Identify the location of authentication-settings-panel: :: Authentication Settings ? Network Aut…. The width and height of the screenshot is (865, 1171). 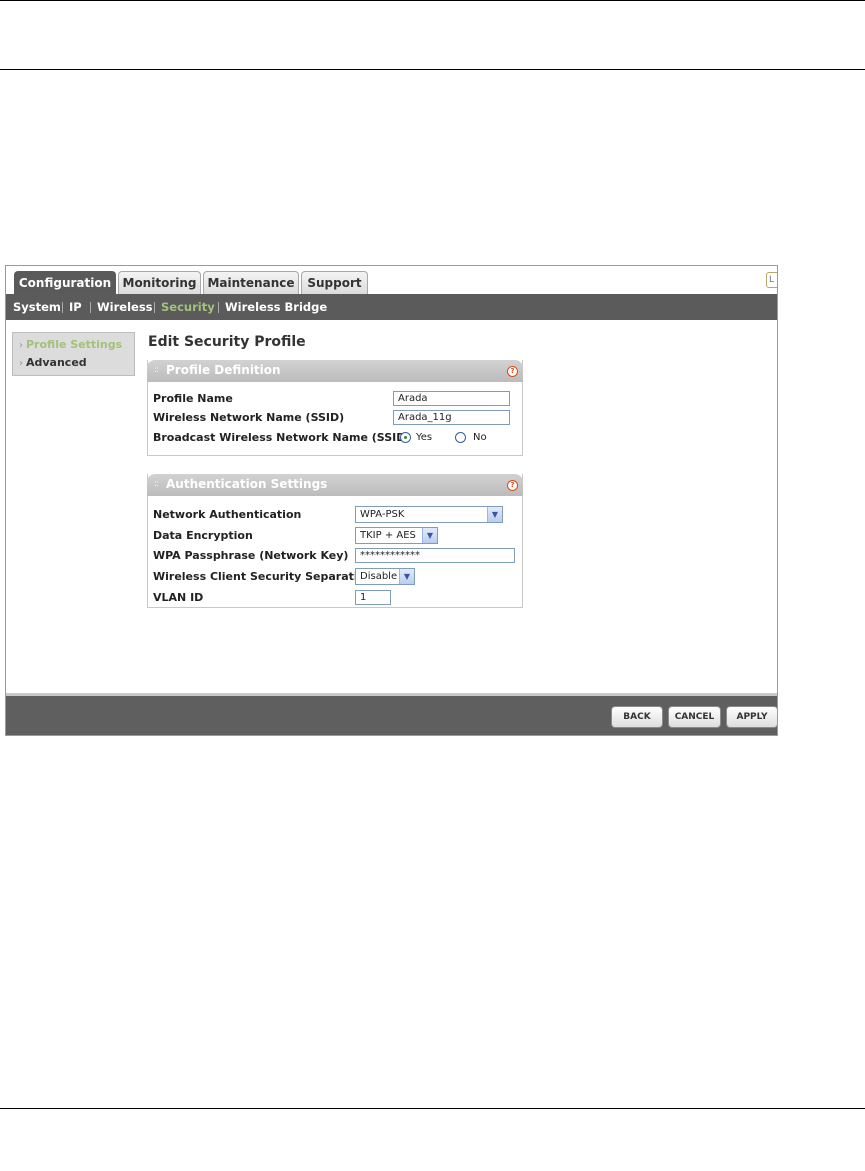
(335, 541).